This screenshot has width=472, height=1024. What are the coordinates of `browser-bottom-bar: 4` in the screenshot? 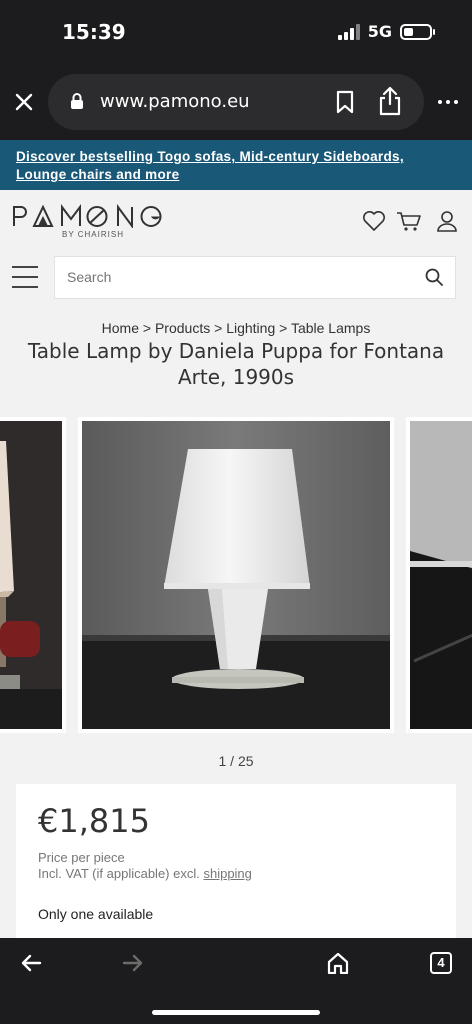 It's located at (236, 981).